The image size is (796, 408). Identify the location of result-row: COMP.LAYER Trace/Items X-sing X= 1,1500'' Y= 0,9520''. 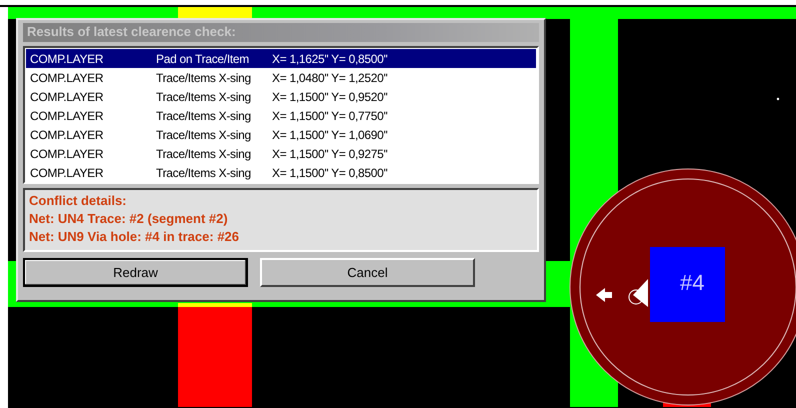
(281, 96).